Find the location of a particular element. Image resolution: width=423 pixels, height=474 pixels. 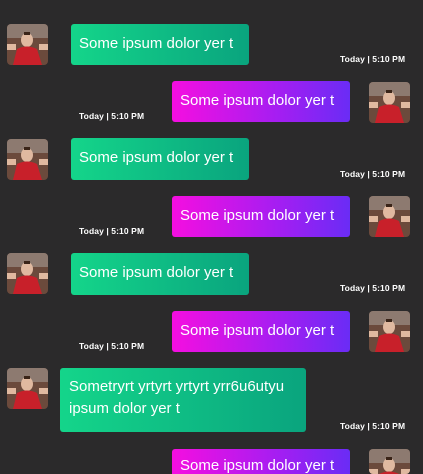

message-row-incoming: Some ipsum dolor yer t Today | 5:10 PM is located at coordinates (211, 32).